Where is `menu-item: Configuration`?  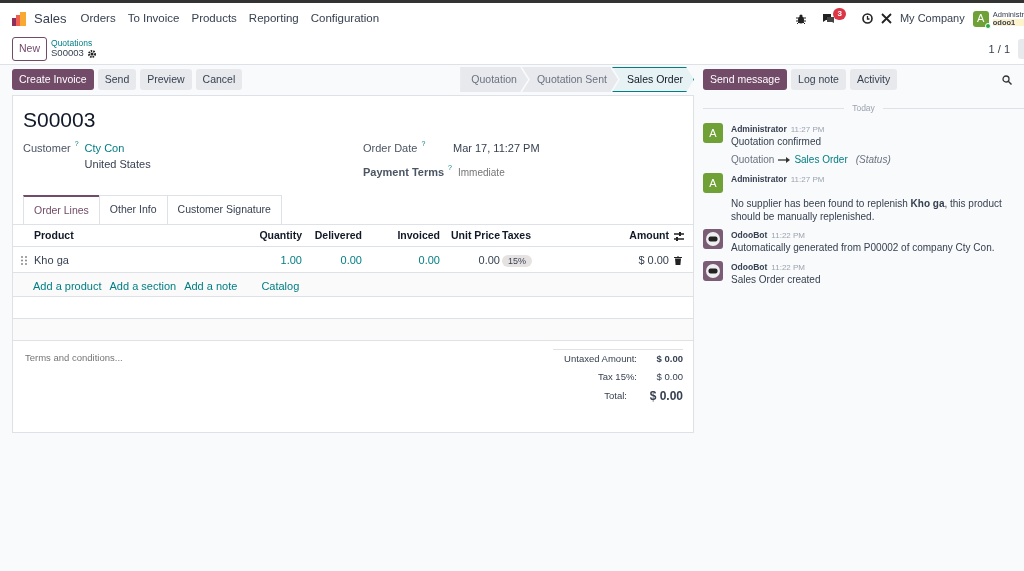
menu-item: Configuration is located at coordinates (345, 18).